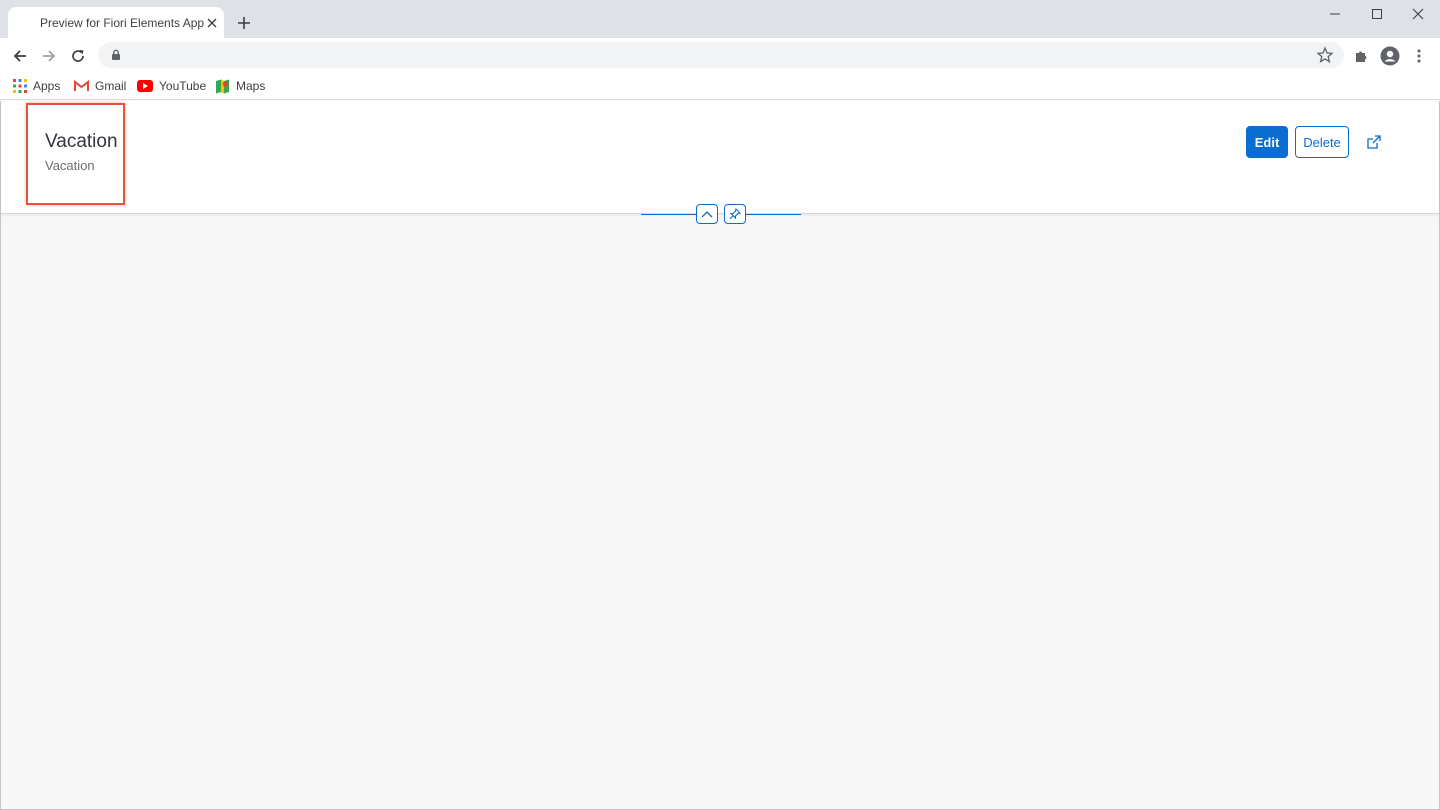 The height and width of the screenshot is (810, 1440). I want to click on delete-button: Delete, so click(1322, 142).